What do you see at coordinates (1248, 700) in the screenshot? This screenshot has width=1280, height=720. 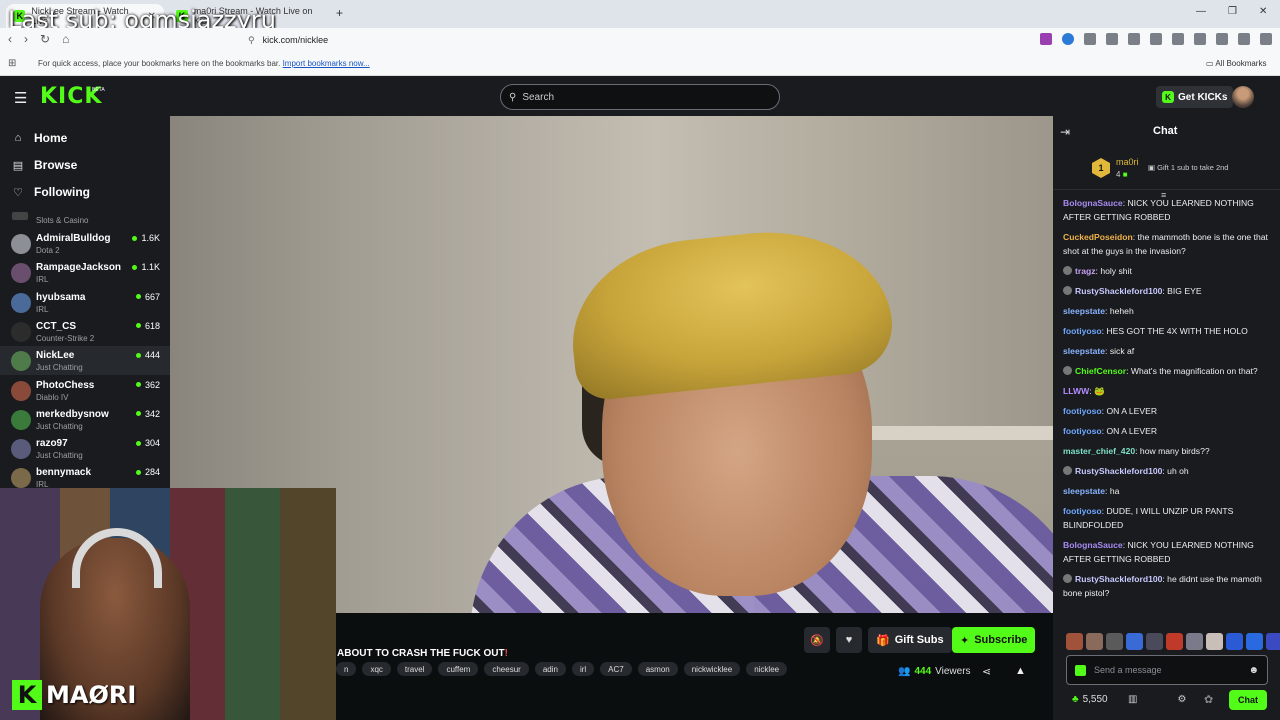 I see `send-chat-button: Chat` at bounding box center [1248, 700].